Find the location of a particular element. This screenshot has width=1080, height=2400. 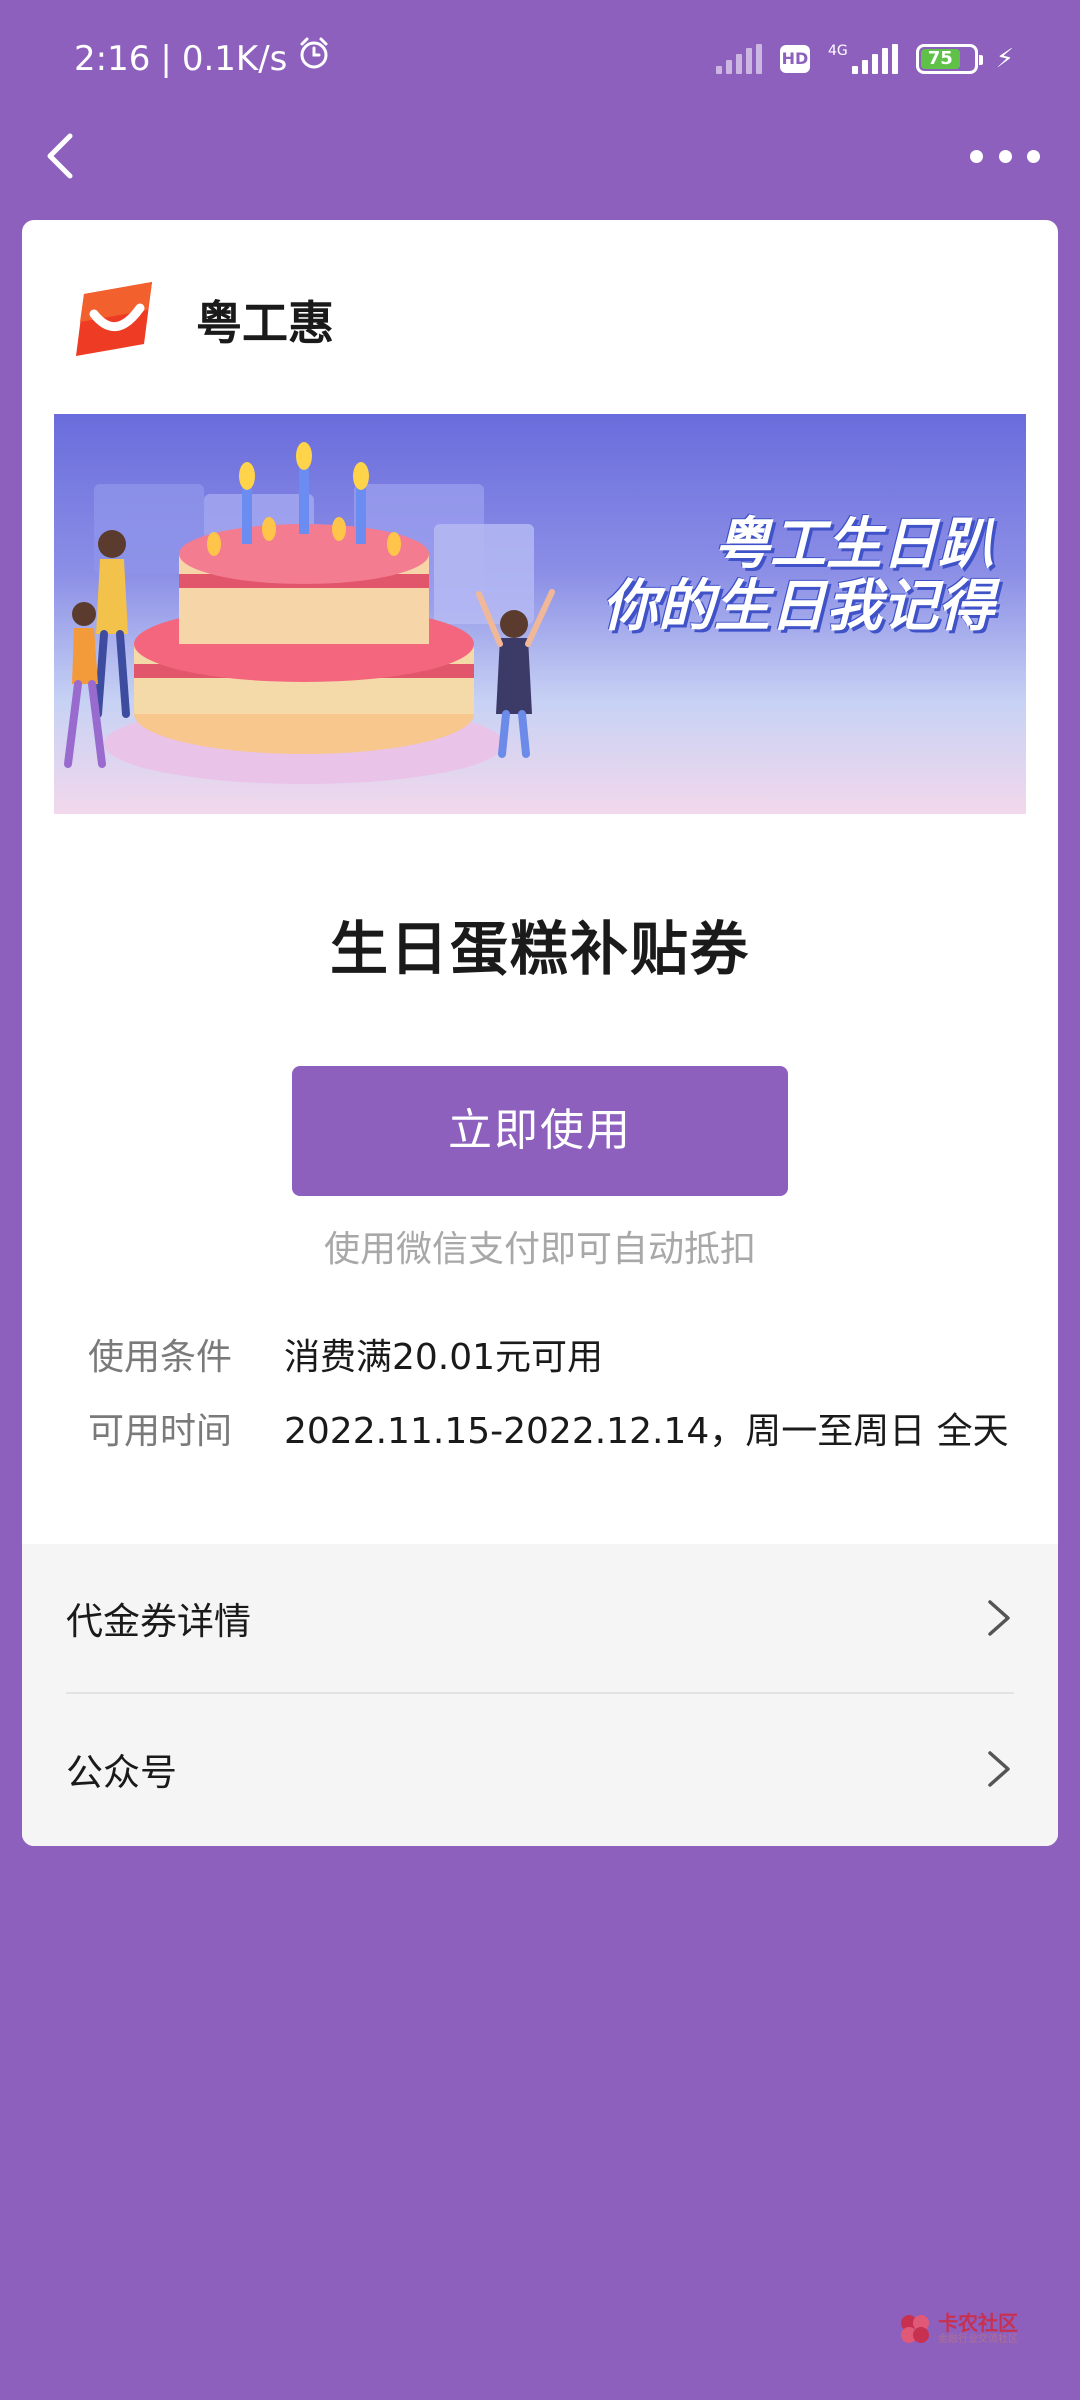

more-dots-icon is located at coordinates (1005, 156).